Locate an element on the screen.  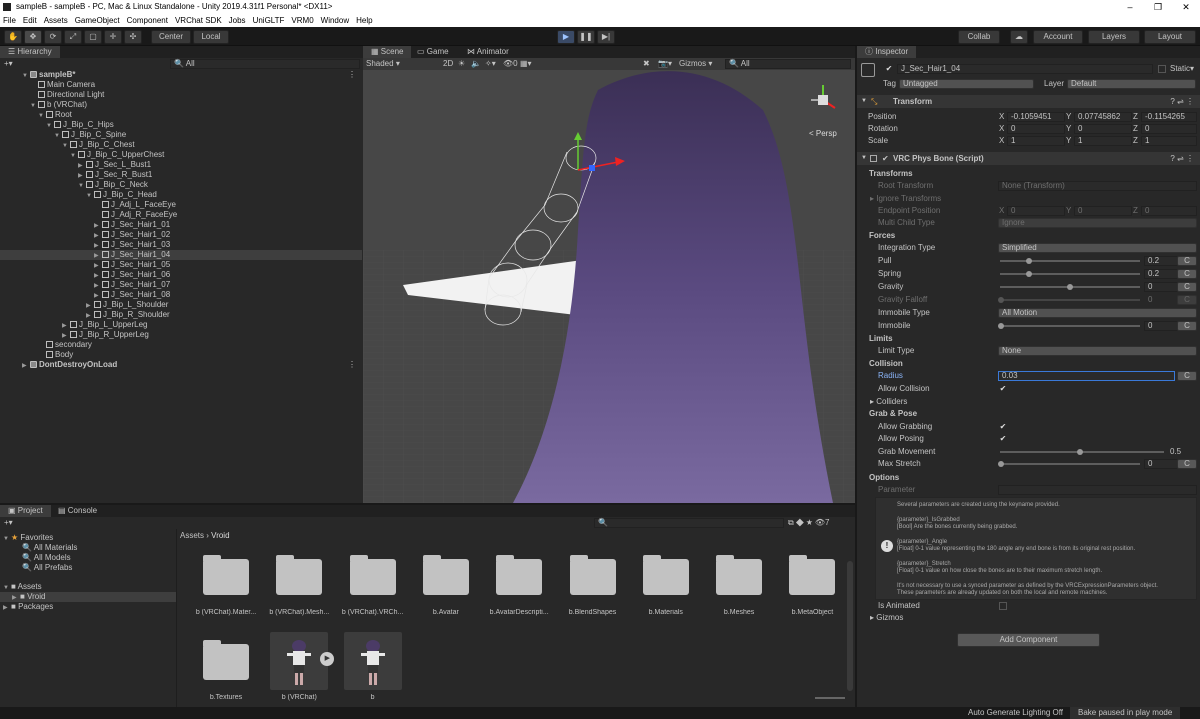
hierarchy-item: secondary is located at coordinates (181, 345).